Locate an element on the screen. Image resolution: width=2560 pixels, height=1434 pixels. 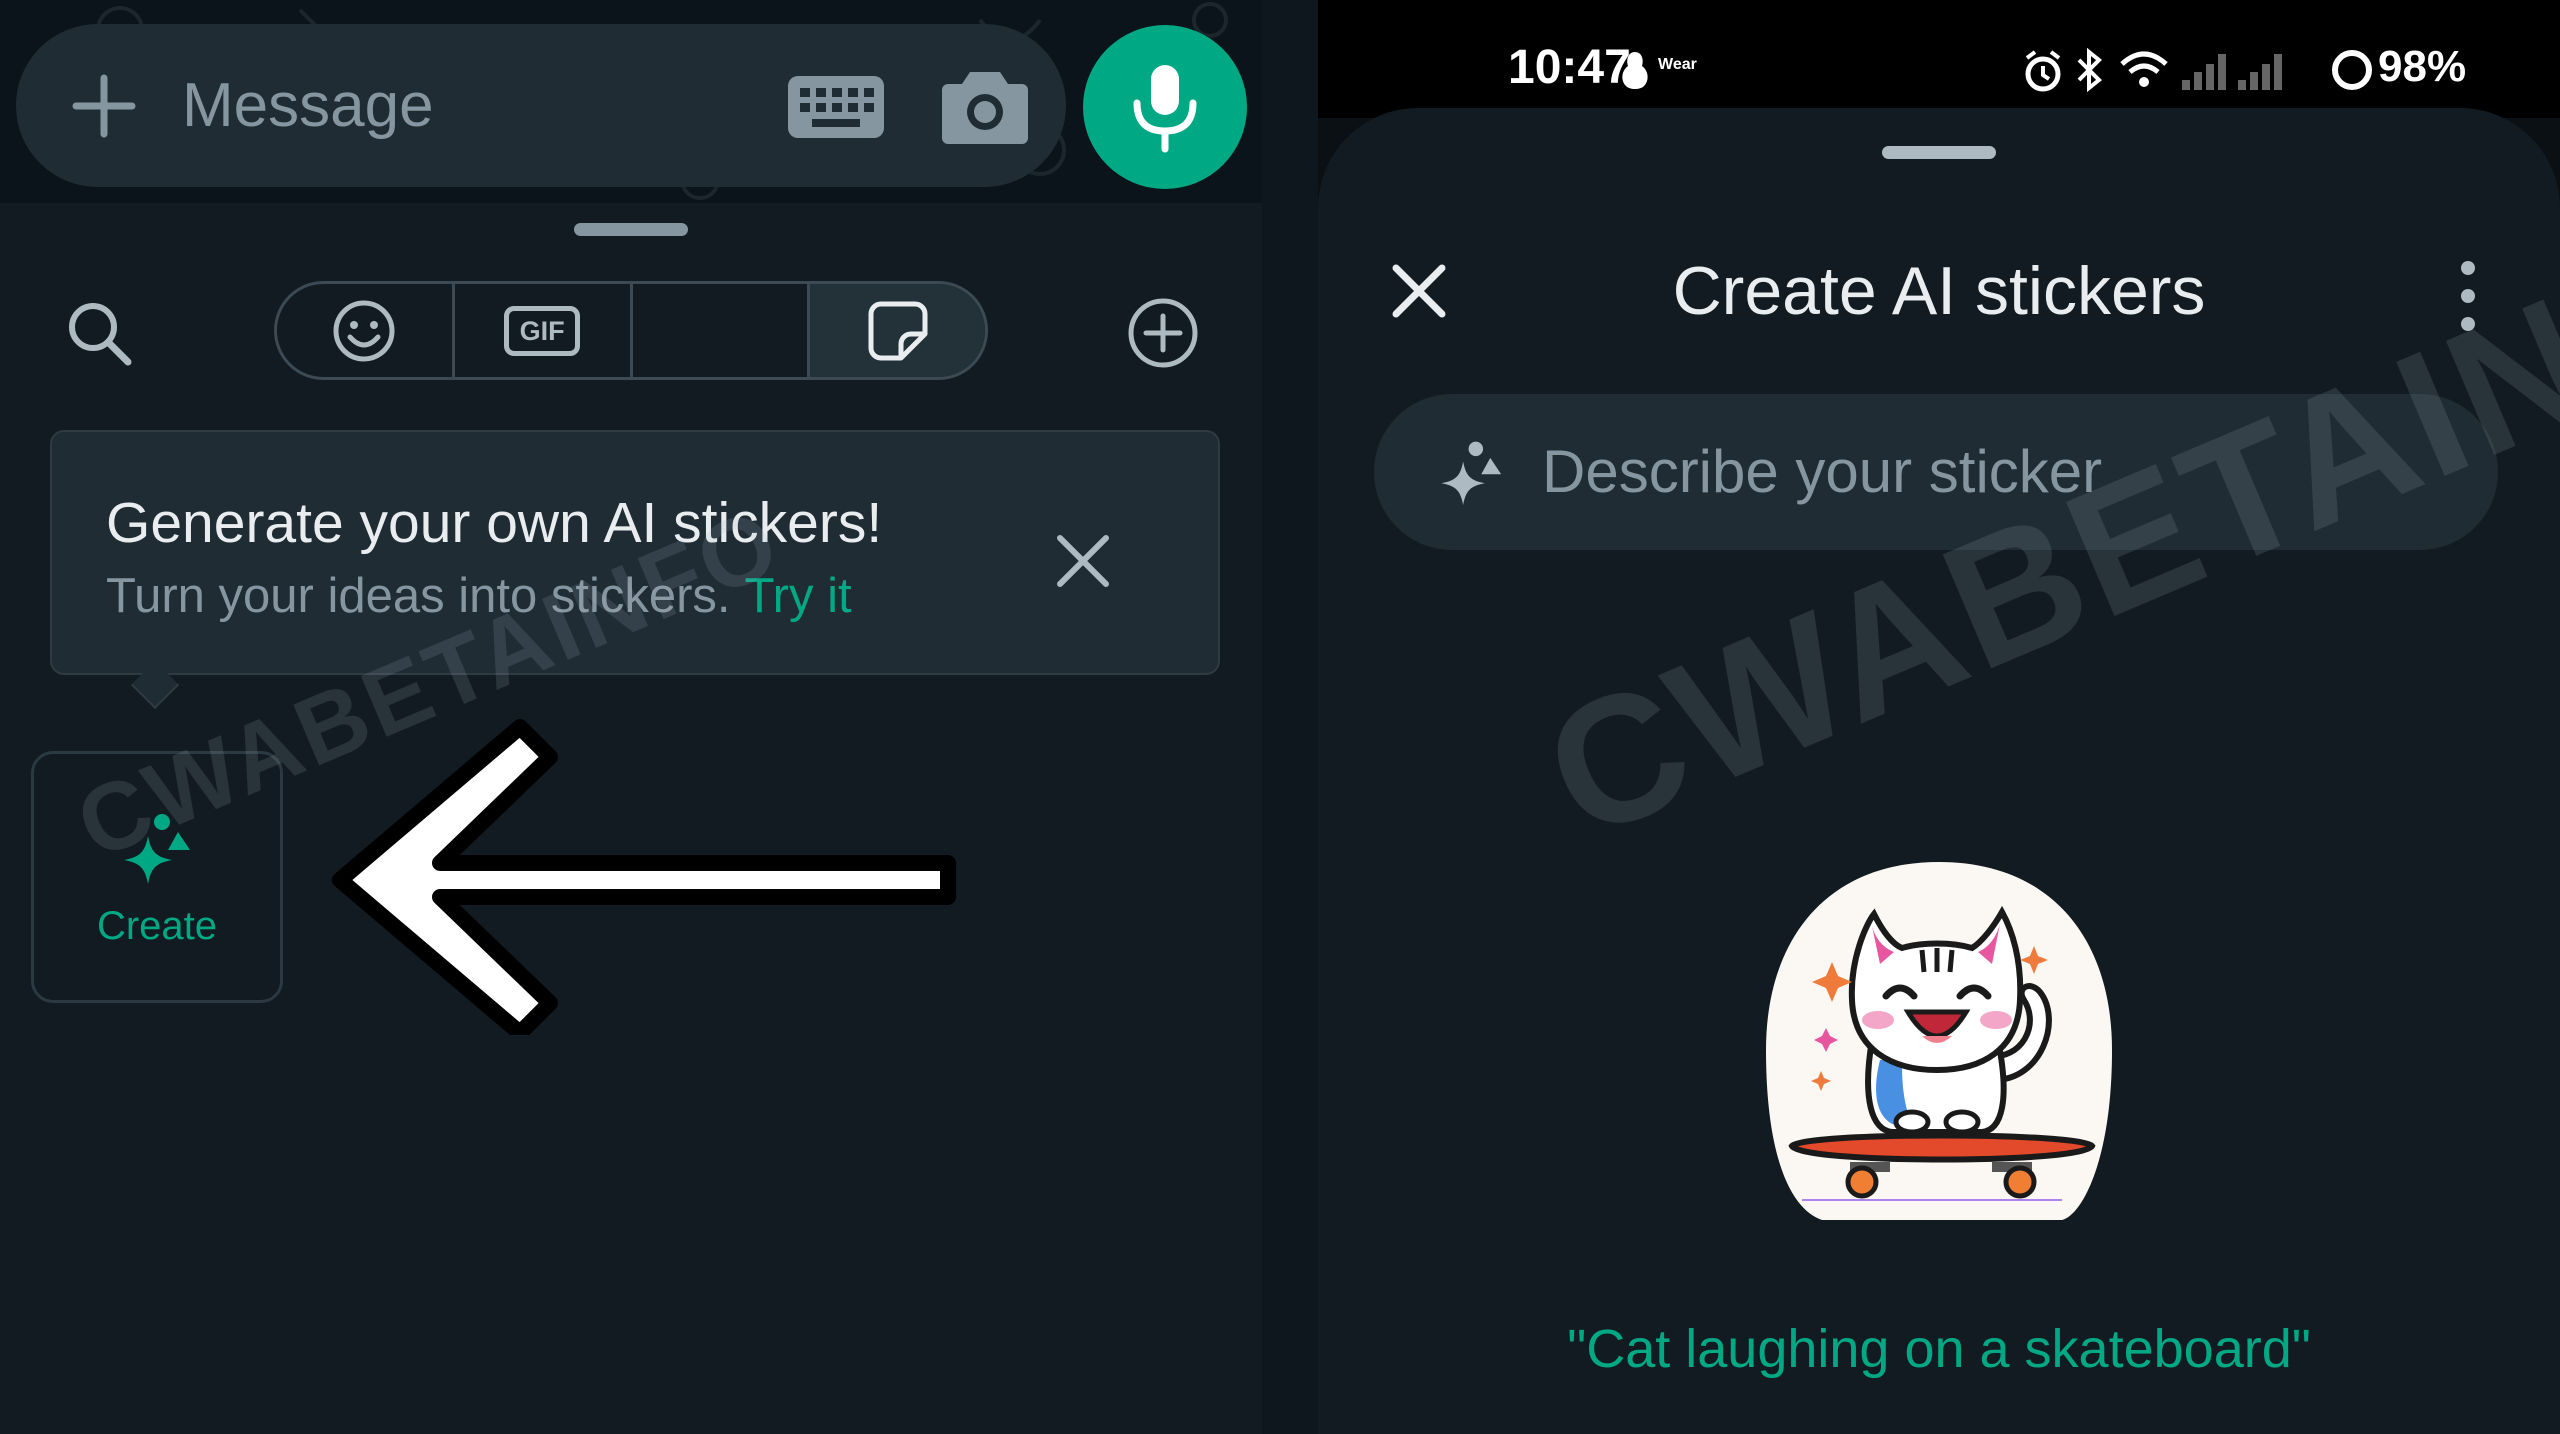
signal-icon is located at coordinates (2204, 72).